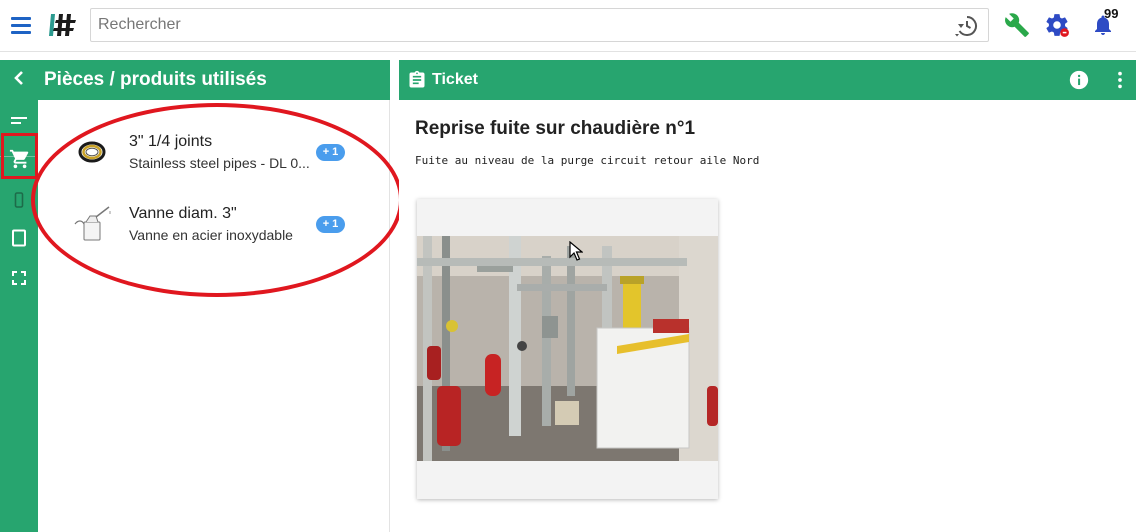  I want to click on notification-count-badge: 99, so click(1111, 13).